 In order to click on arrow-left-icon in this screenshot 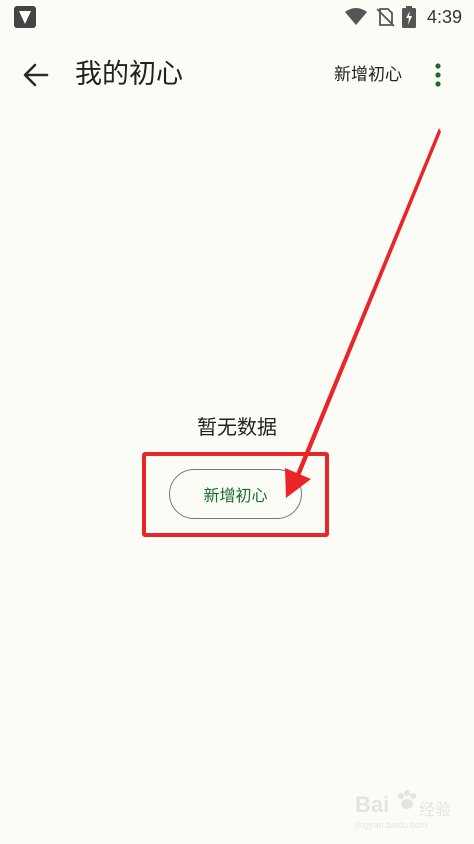, I will do `click(36, 75)`.